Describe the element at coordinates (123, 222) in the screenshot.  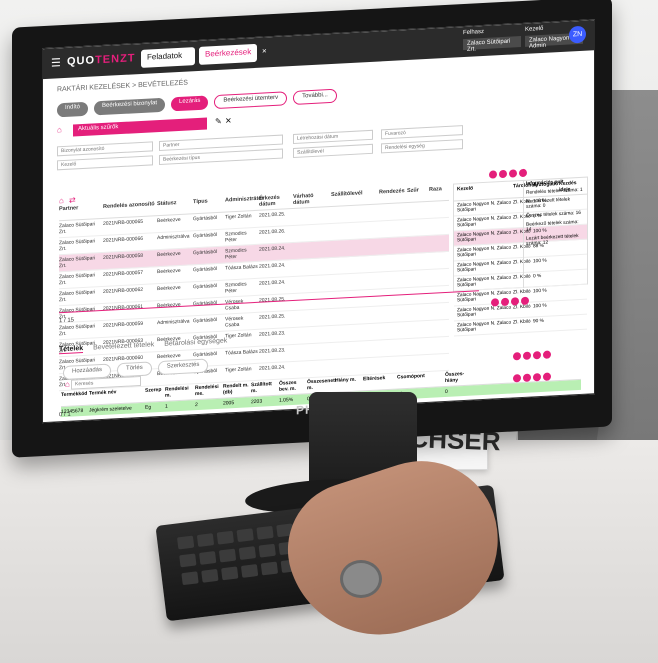
I see `cell-order: 2021NRB-000065` at that location.